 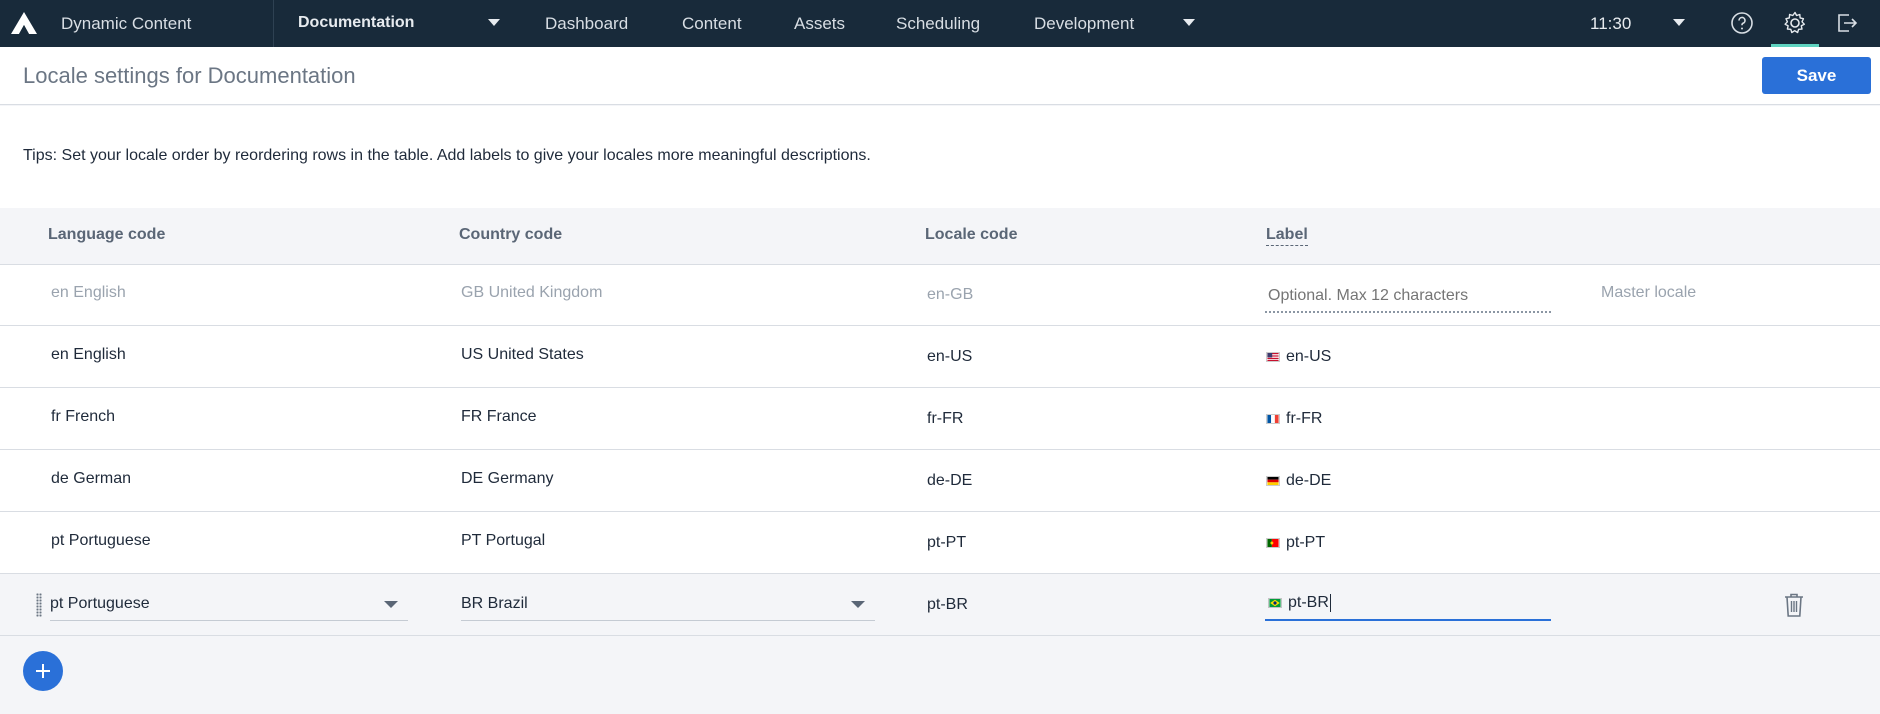 What do you see at coordinates (819, 24) in the screenshot?
I see `nav-item-assets: Assets` at bounding box center [819, 24].